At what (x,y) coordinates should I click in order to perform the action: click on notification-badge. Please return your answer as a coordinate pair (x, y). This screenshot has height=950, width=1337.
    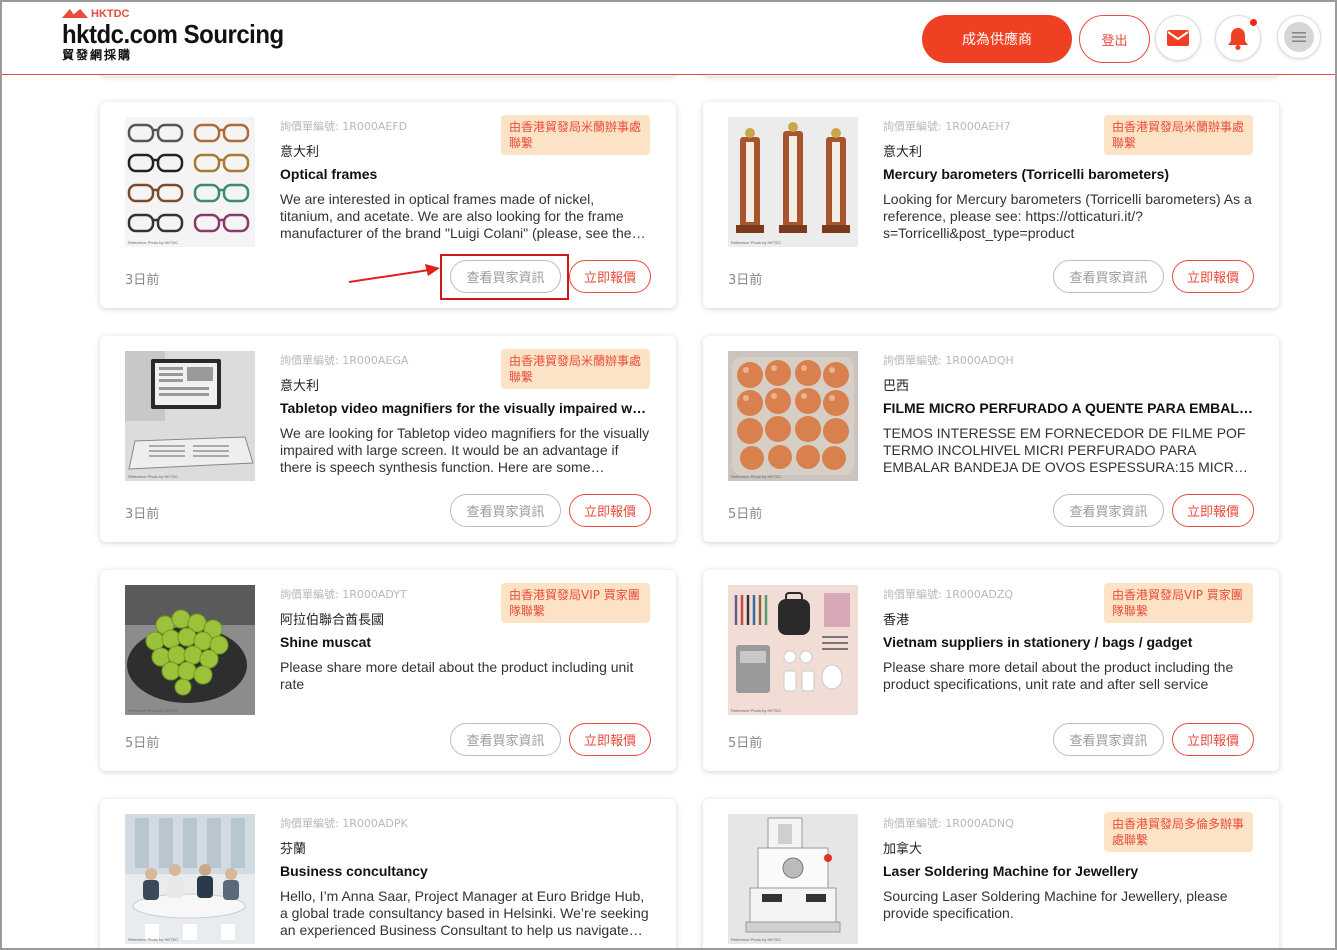
    Looking at the image, I should click on (1253, 22).